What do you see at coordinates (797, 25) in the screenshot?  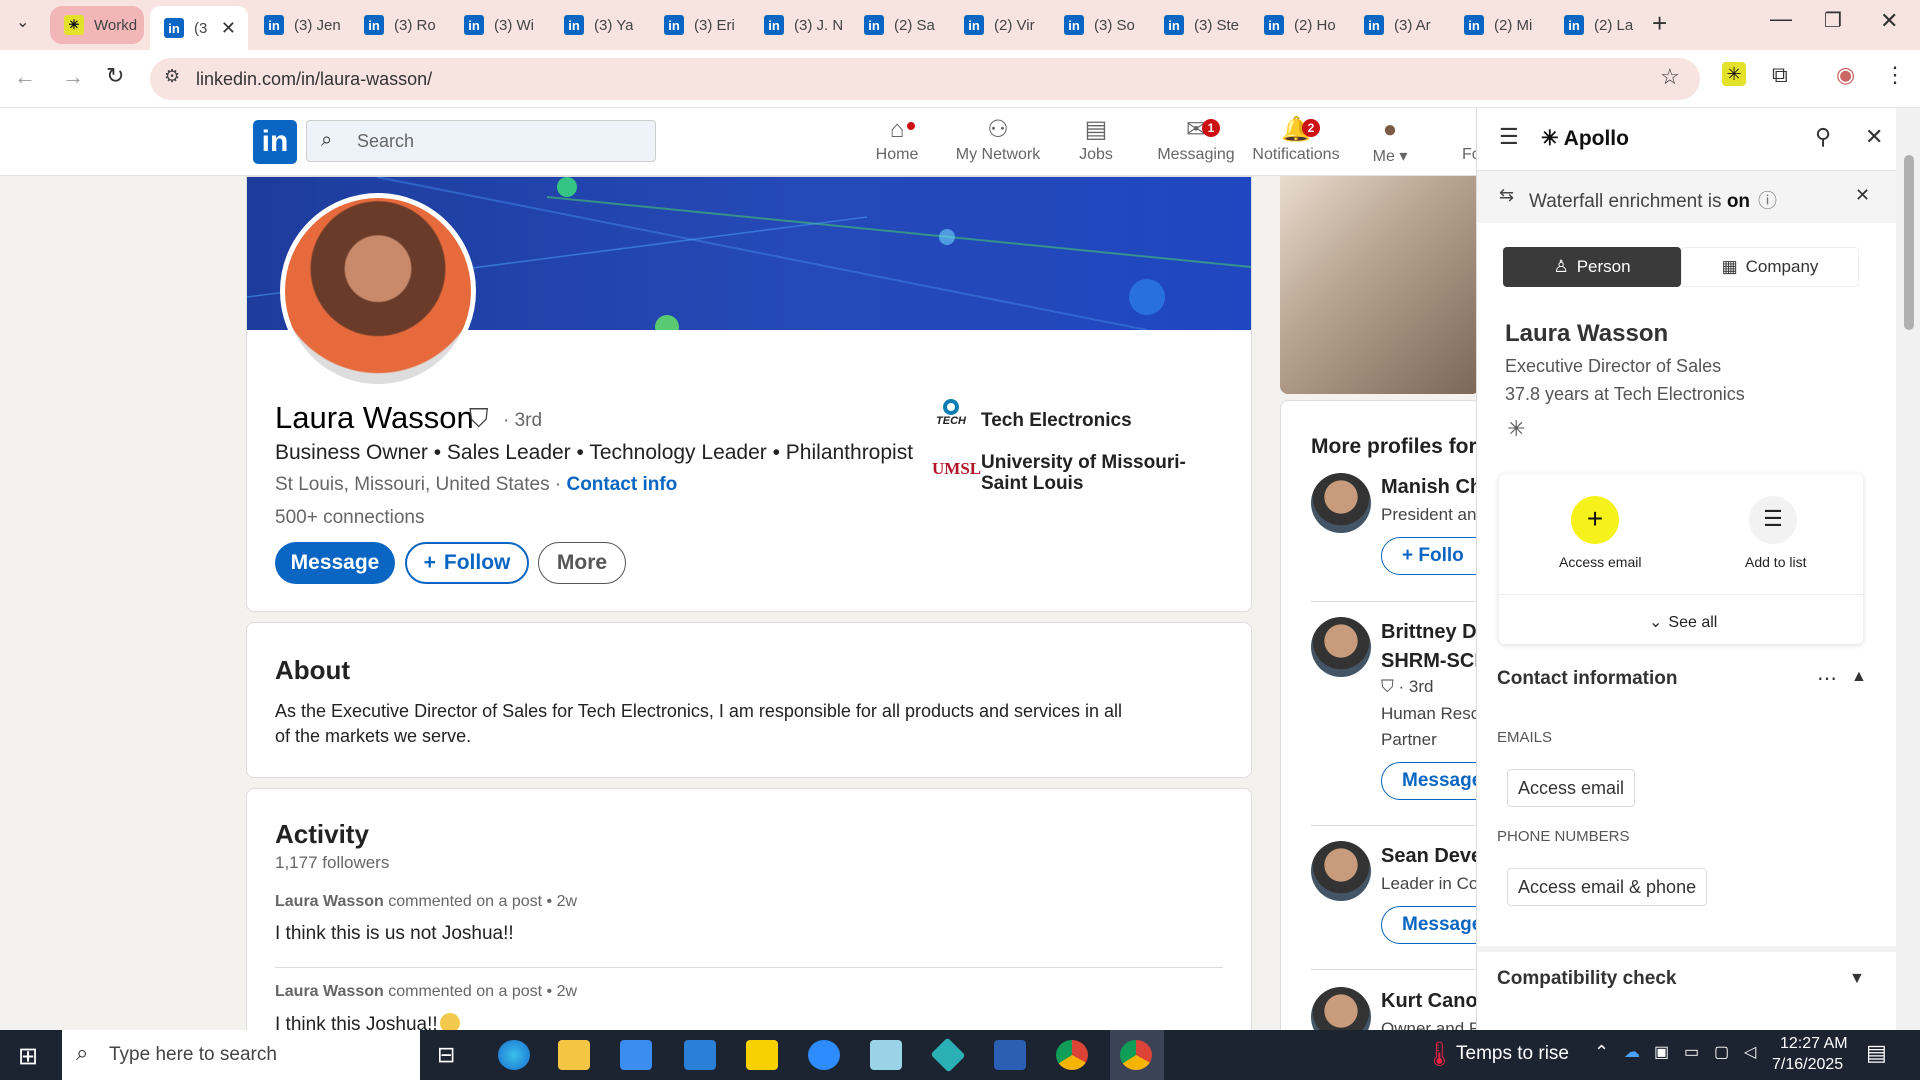 I see `browser-tab: in (3) J. N` at bounding box center [797, 25].